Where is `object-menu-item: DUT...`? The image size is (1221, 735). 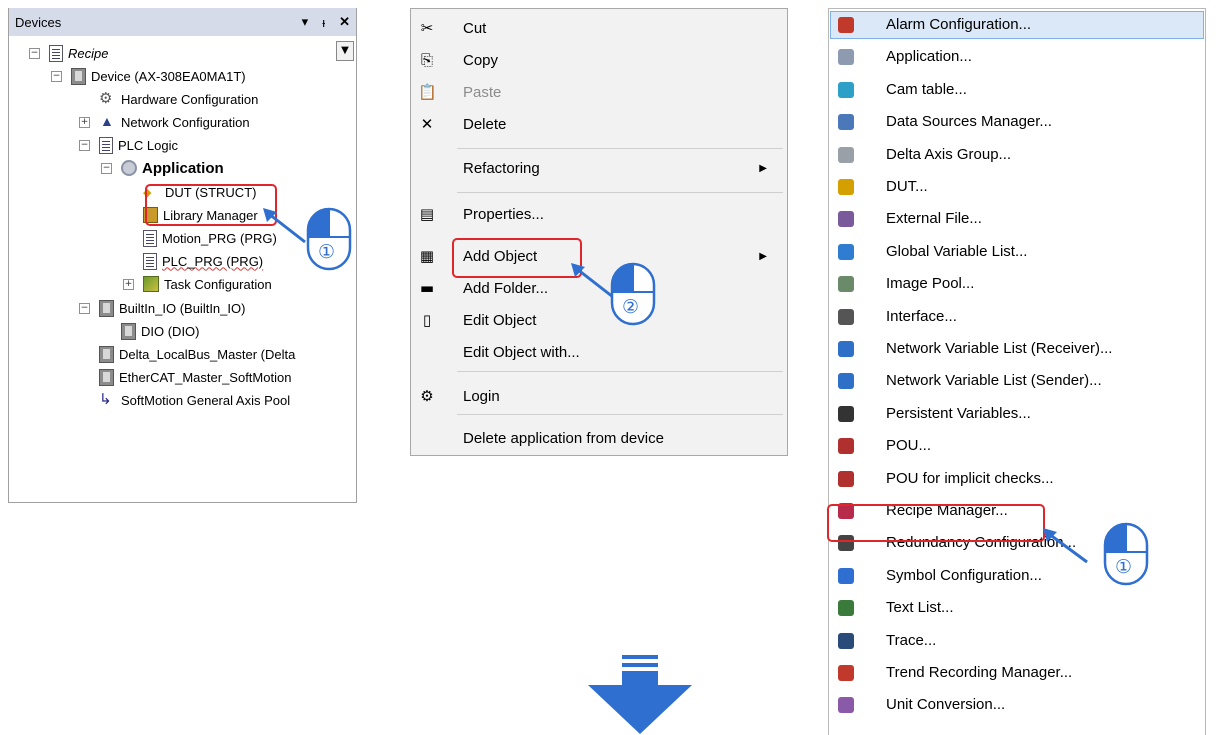
object-menu-item: DUT... is located at coordinates (1017, 186).